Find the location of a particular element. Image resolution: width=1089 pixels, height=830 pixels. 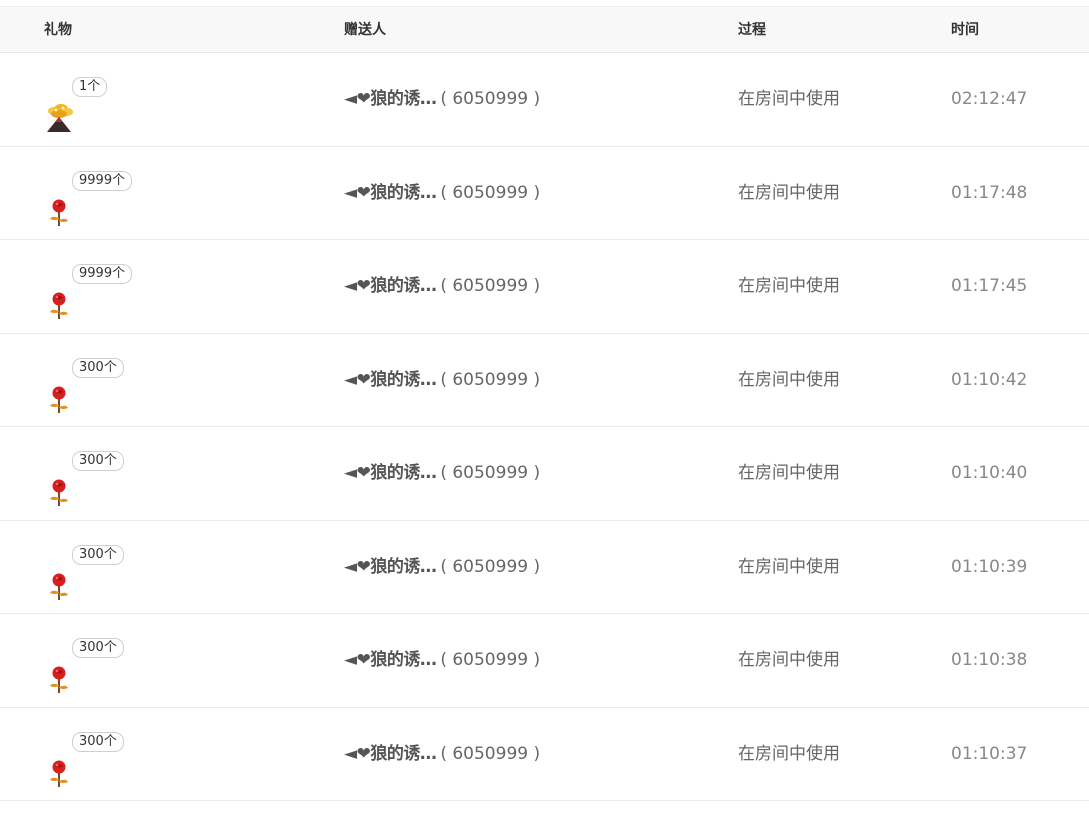

time-cell: 01:10:40 is located at coordinates (989, 473).